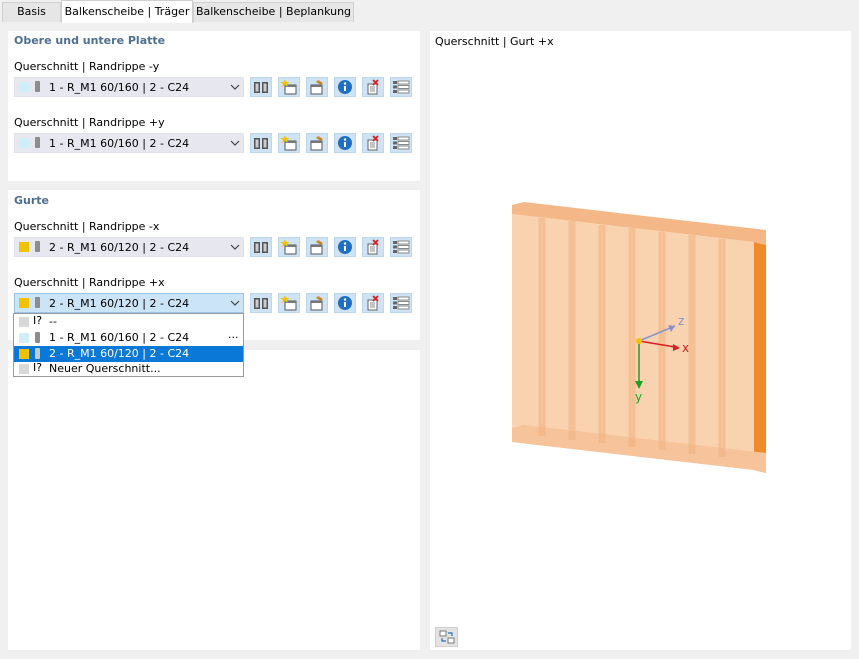 The image size is (859, 659). I want to click on view-switch-icon, so click(446, 637).